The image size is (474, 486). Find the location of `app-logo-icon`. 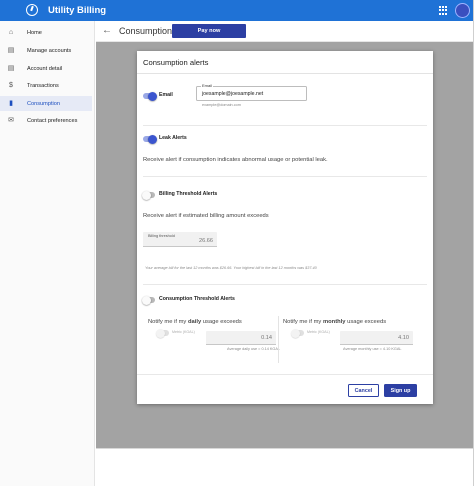

app-logo-icon is located at coordinates (32, 10).